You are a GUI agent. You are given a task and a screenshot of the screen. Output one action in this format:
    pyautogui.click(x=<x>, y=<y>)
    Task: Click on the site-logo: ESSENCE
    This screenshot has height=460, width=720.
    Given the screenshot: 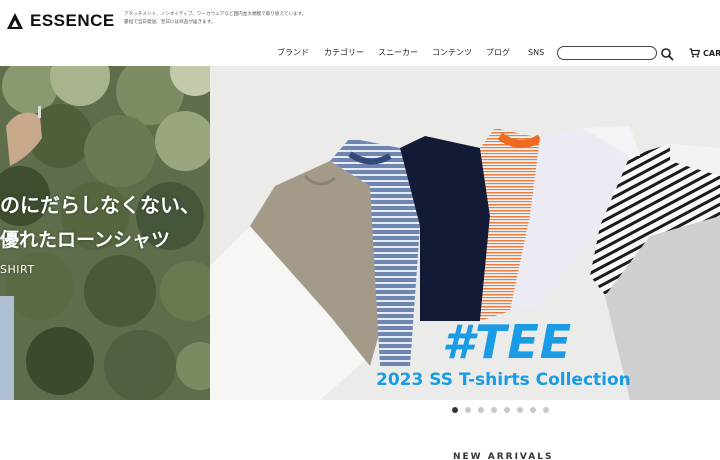 What is the action you would take?
    pyautogui.click(x=60, y=21)
    